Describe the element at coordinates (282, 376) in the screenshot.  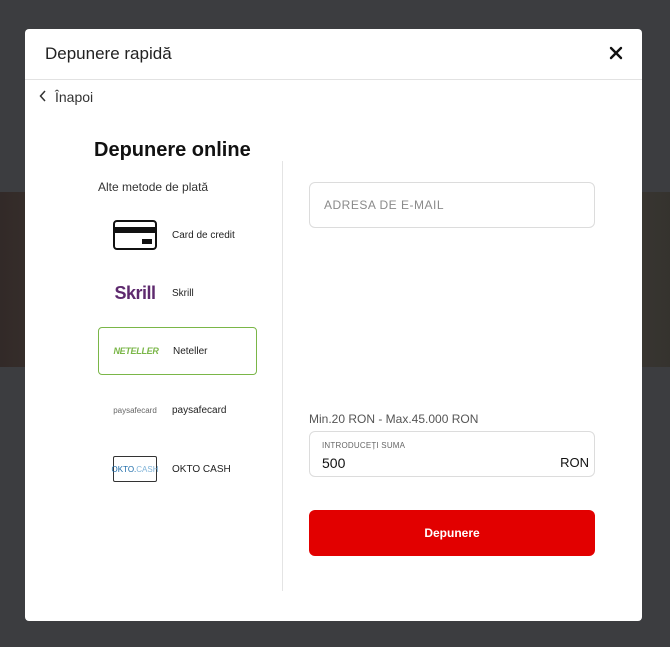
I see `column-divider` at that location.